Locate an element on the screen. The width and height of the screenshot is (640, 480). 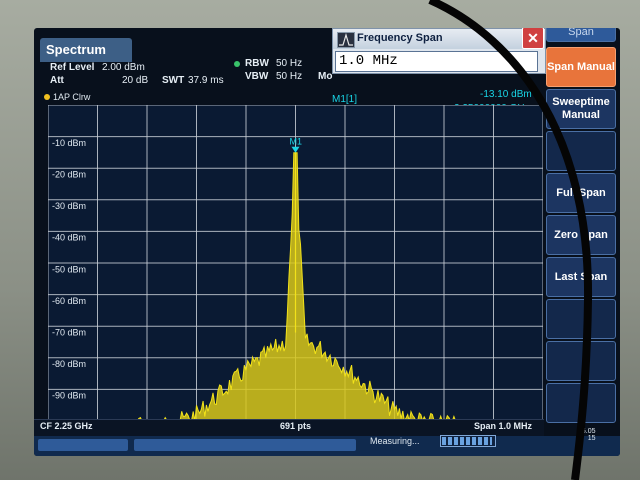
frequency-span-dialog: Frequency Span 1.0 MHz is located at coordinates (439, 51).